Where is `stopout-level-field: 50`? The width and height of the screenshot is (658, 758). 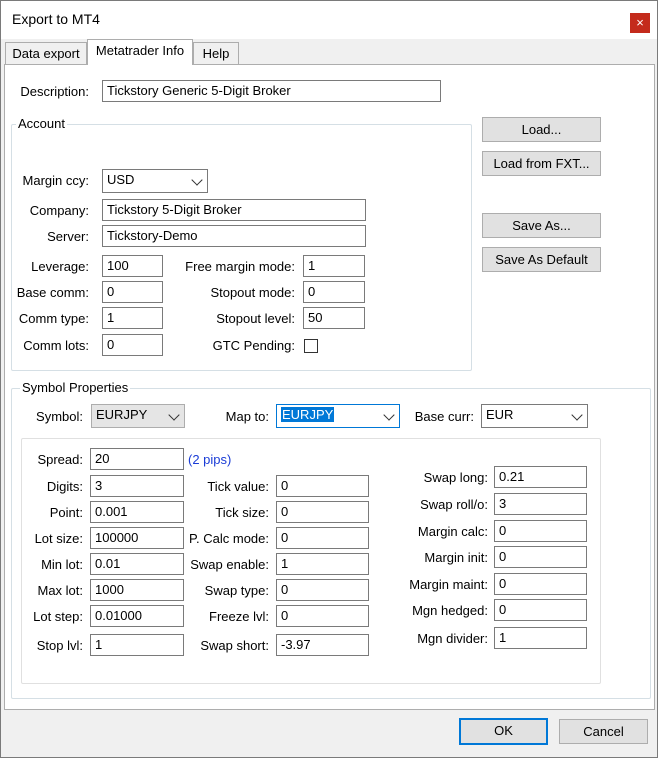 stopout-level-field: 50 is located at coordinates (334, 318).